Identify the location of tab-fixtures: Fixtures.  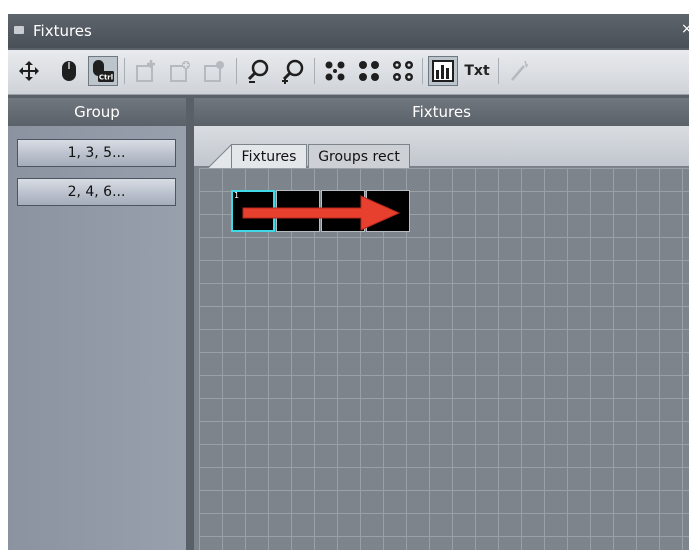
(269, 156).